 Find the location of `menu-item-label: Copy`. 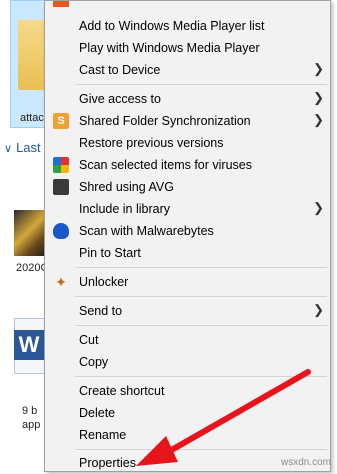

menu-item-label: Copy is located at coordinates (94, 362).